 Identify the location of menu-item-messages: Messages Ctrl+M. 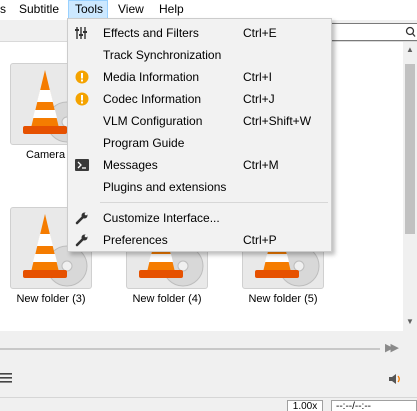
(199, 165).